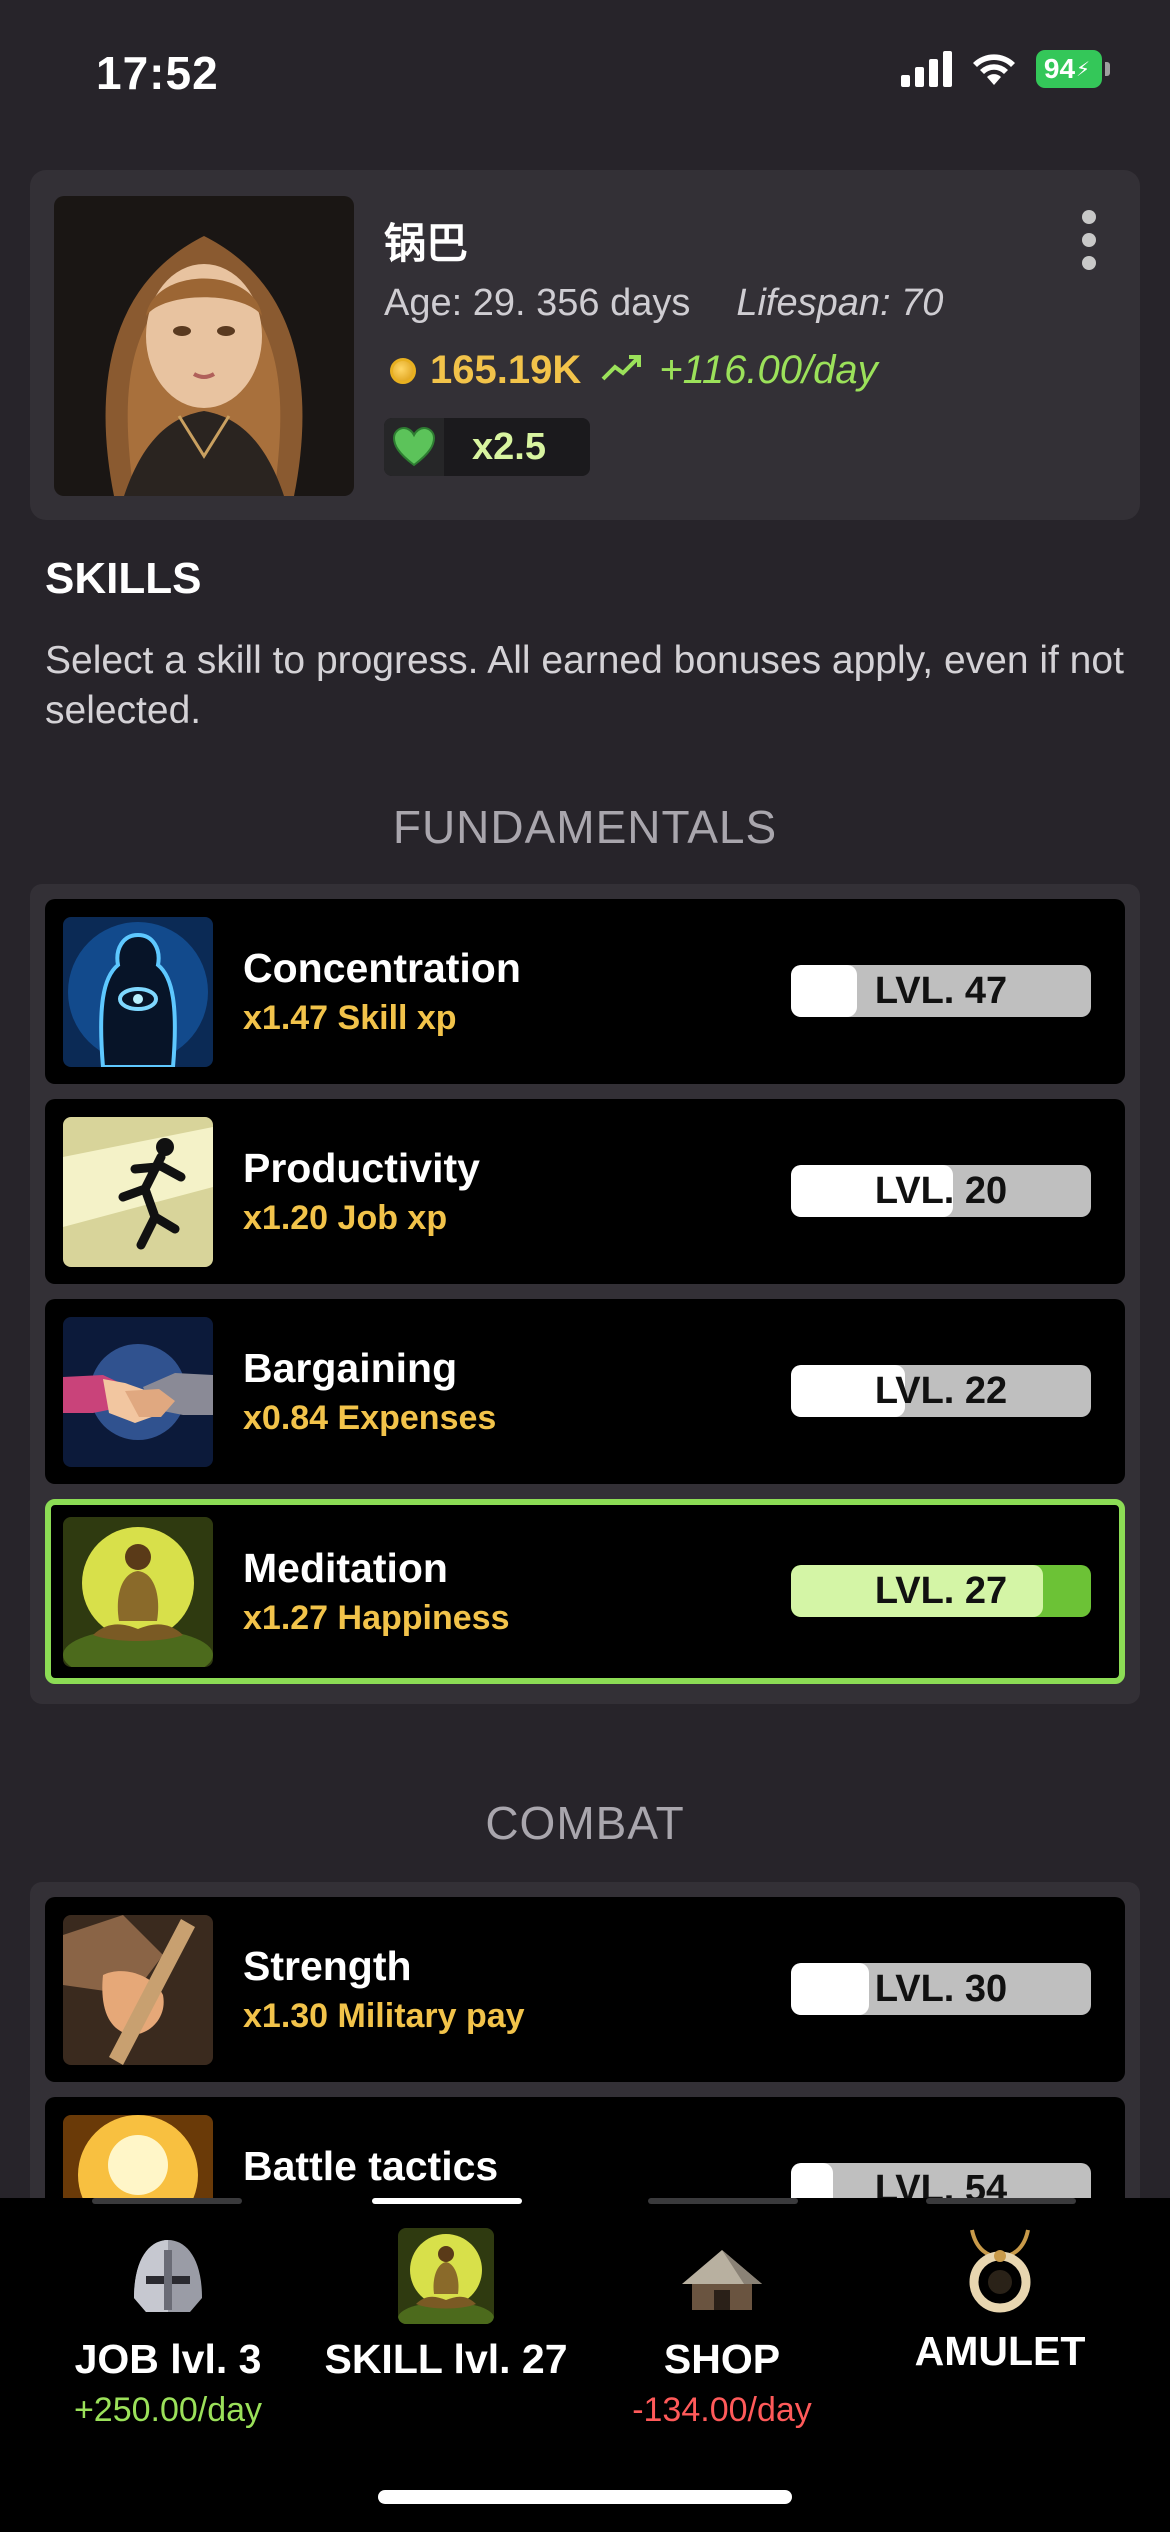 The image size is (1170, 2532). Describe the element at coordinates (585, 827) in the screenshot. I see `section-title-fundamentals: FUNDAMENTALS` at that location.